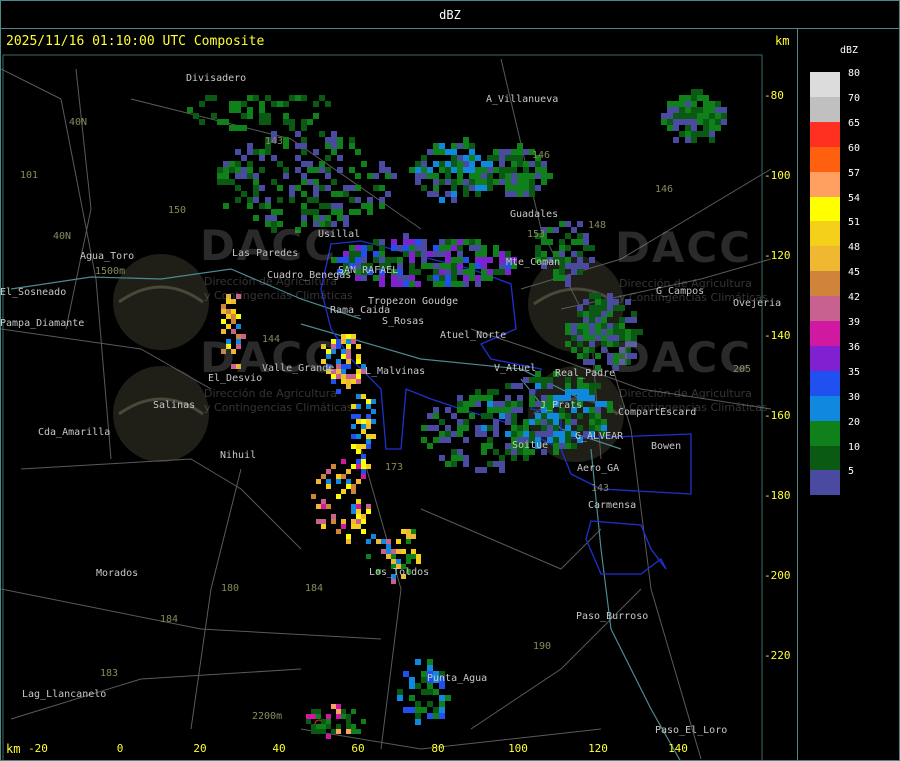 The width and height of the screenshot is (900, 761). I want to click on place-label: L_Malvinas, so click(395, 371).